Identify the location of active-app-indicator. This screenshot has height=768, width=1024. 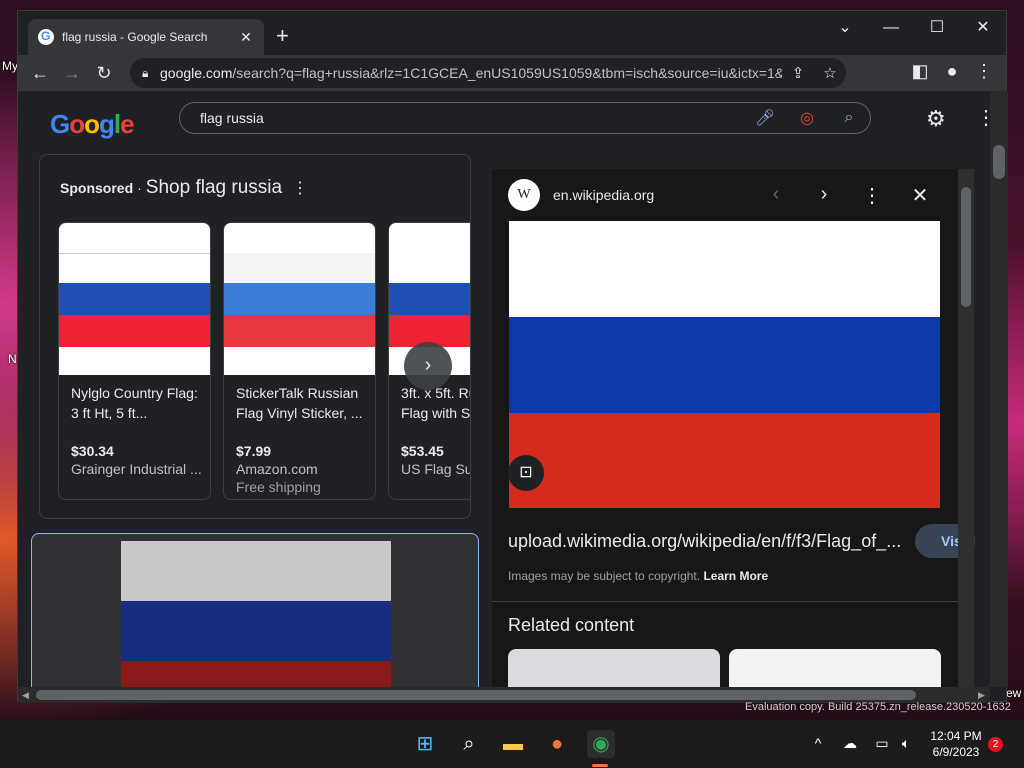
(600, 765).